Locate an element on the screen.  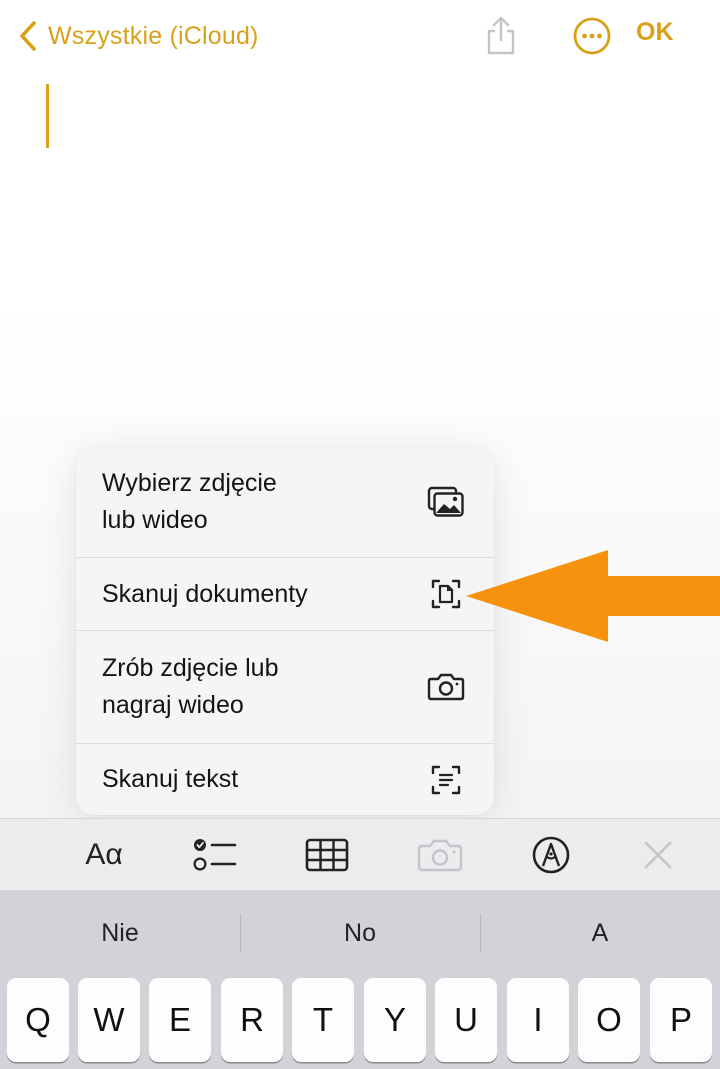
back-button-label: Wszystkie (iCloud) is located at coordinates (153, 35).